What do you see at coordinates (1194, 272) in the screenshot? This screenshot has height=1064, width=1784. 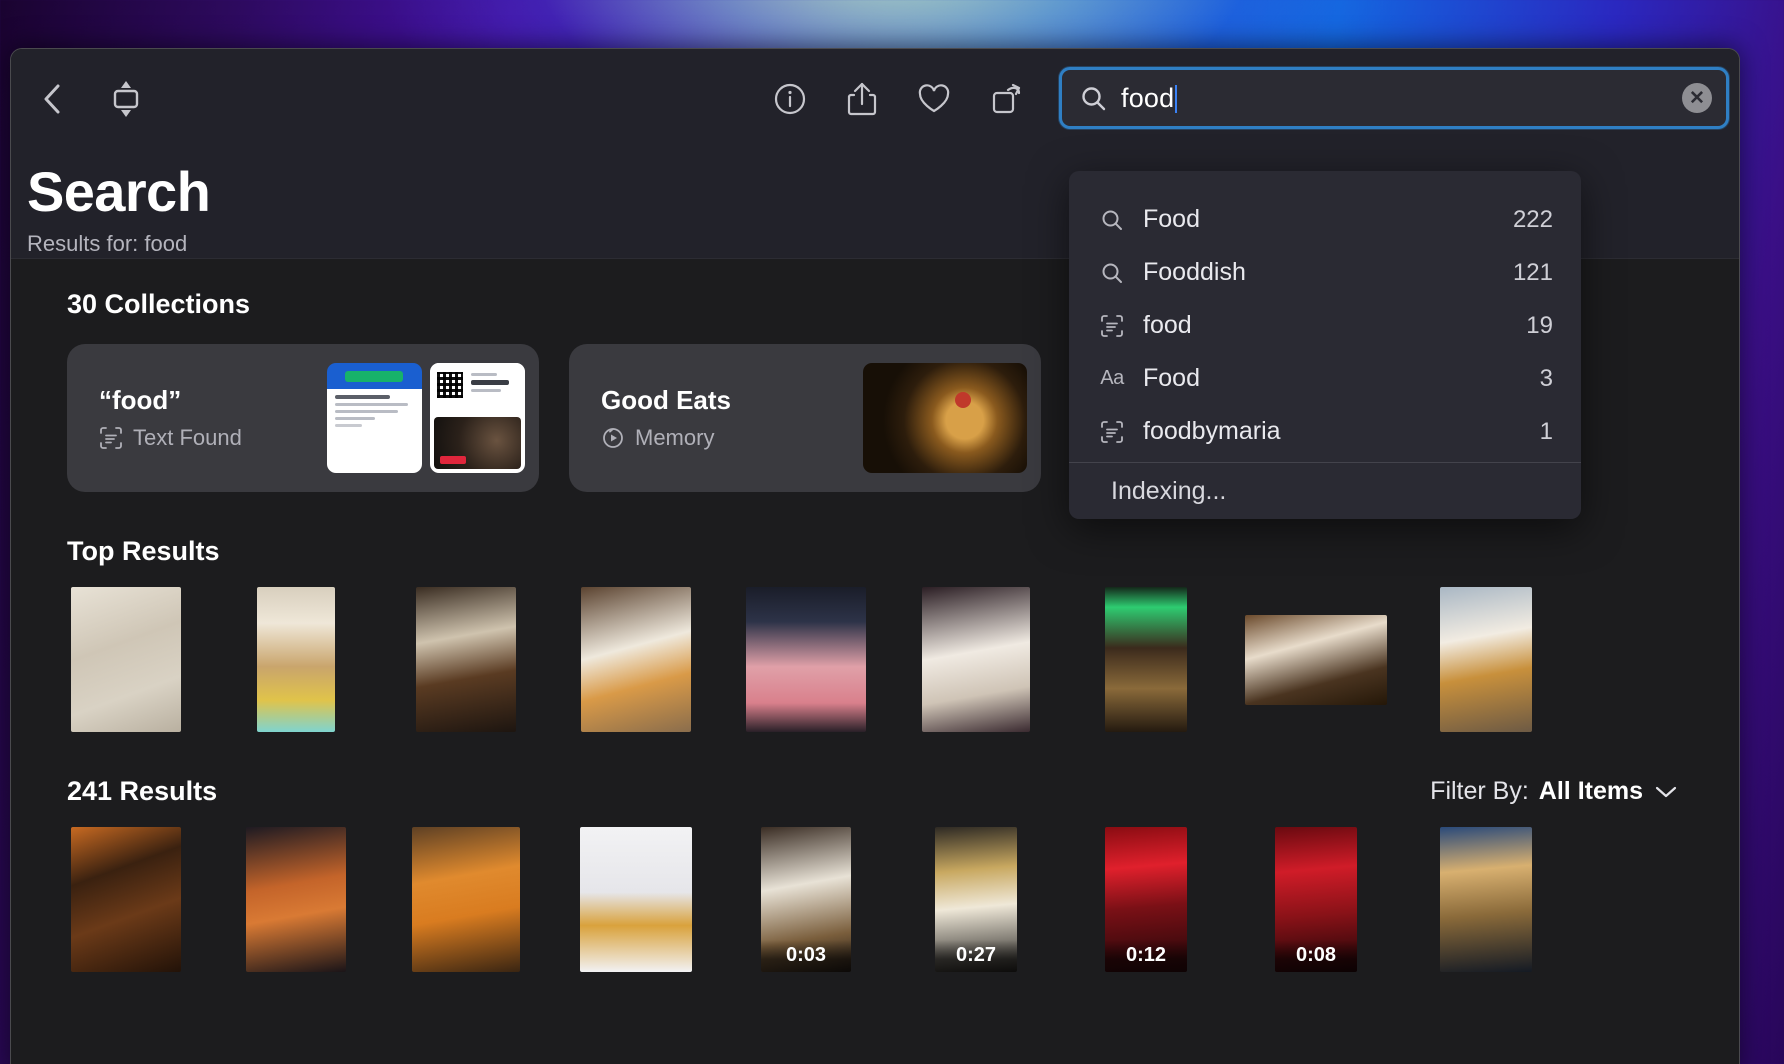 I see `suggestion-label: Fooddish` at bounding box center [1194, 272].